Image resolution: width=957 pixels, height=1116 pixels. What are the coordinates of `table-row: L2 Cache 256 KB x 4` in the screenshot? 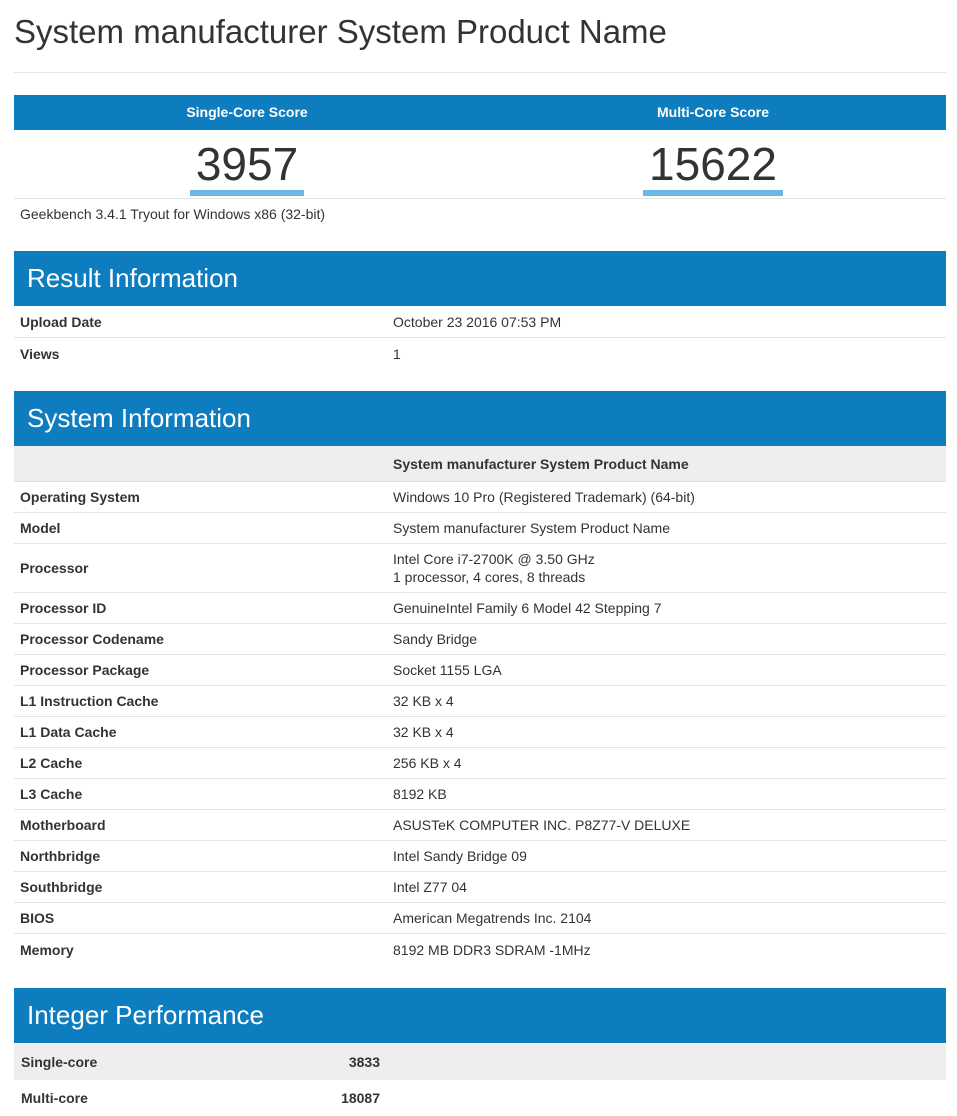 It's located at (480, 763).